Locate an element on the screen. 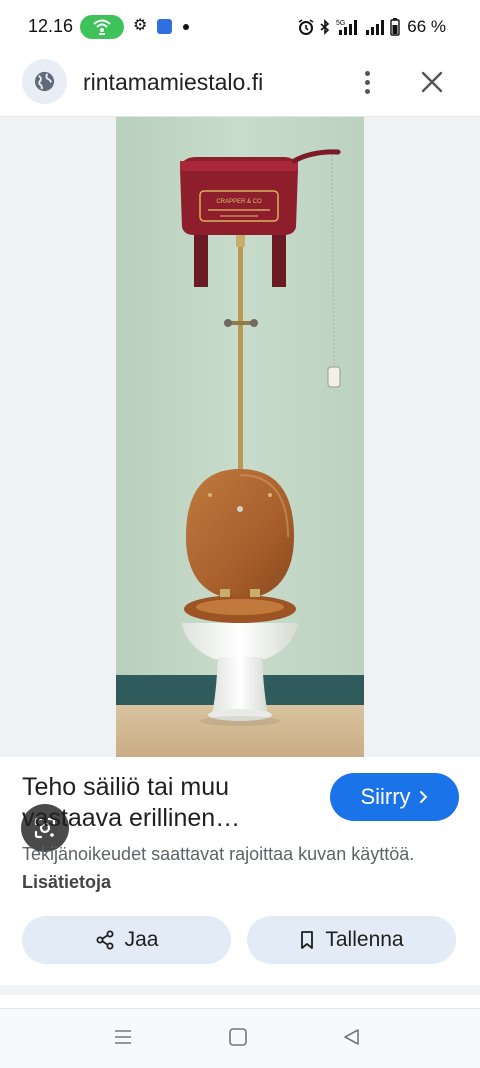 The height and width of the screenshot is (1068, 480). battery-percent: 66 % is located at coordinates (426, 26).